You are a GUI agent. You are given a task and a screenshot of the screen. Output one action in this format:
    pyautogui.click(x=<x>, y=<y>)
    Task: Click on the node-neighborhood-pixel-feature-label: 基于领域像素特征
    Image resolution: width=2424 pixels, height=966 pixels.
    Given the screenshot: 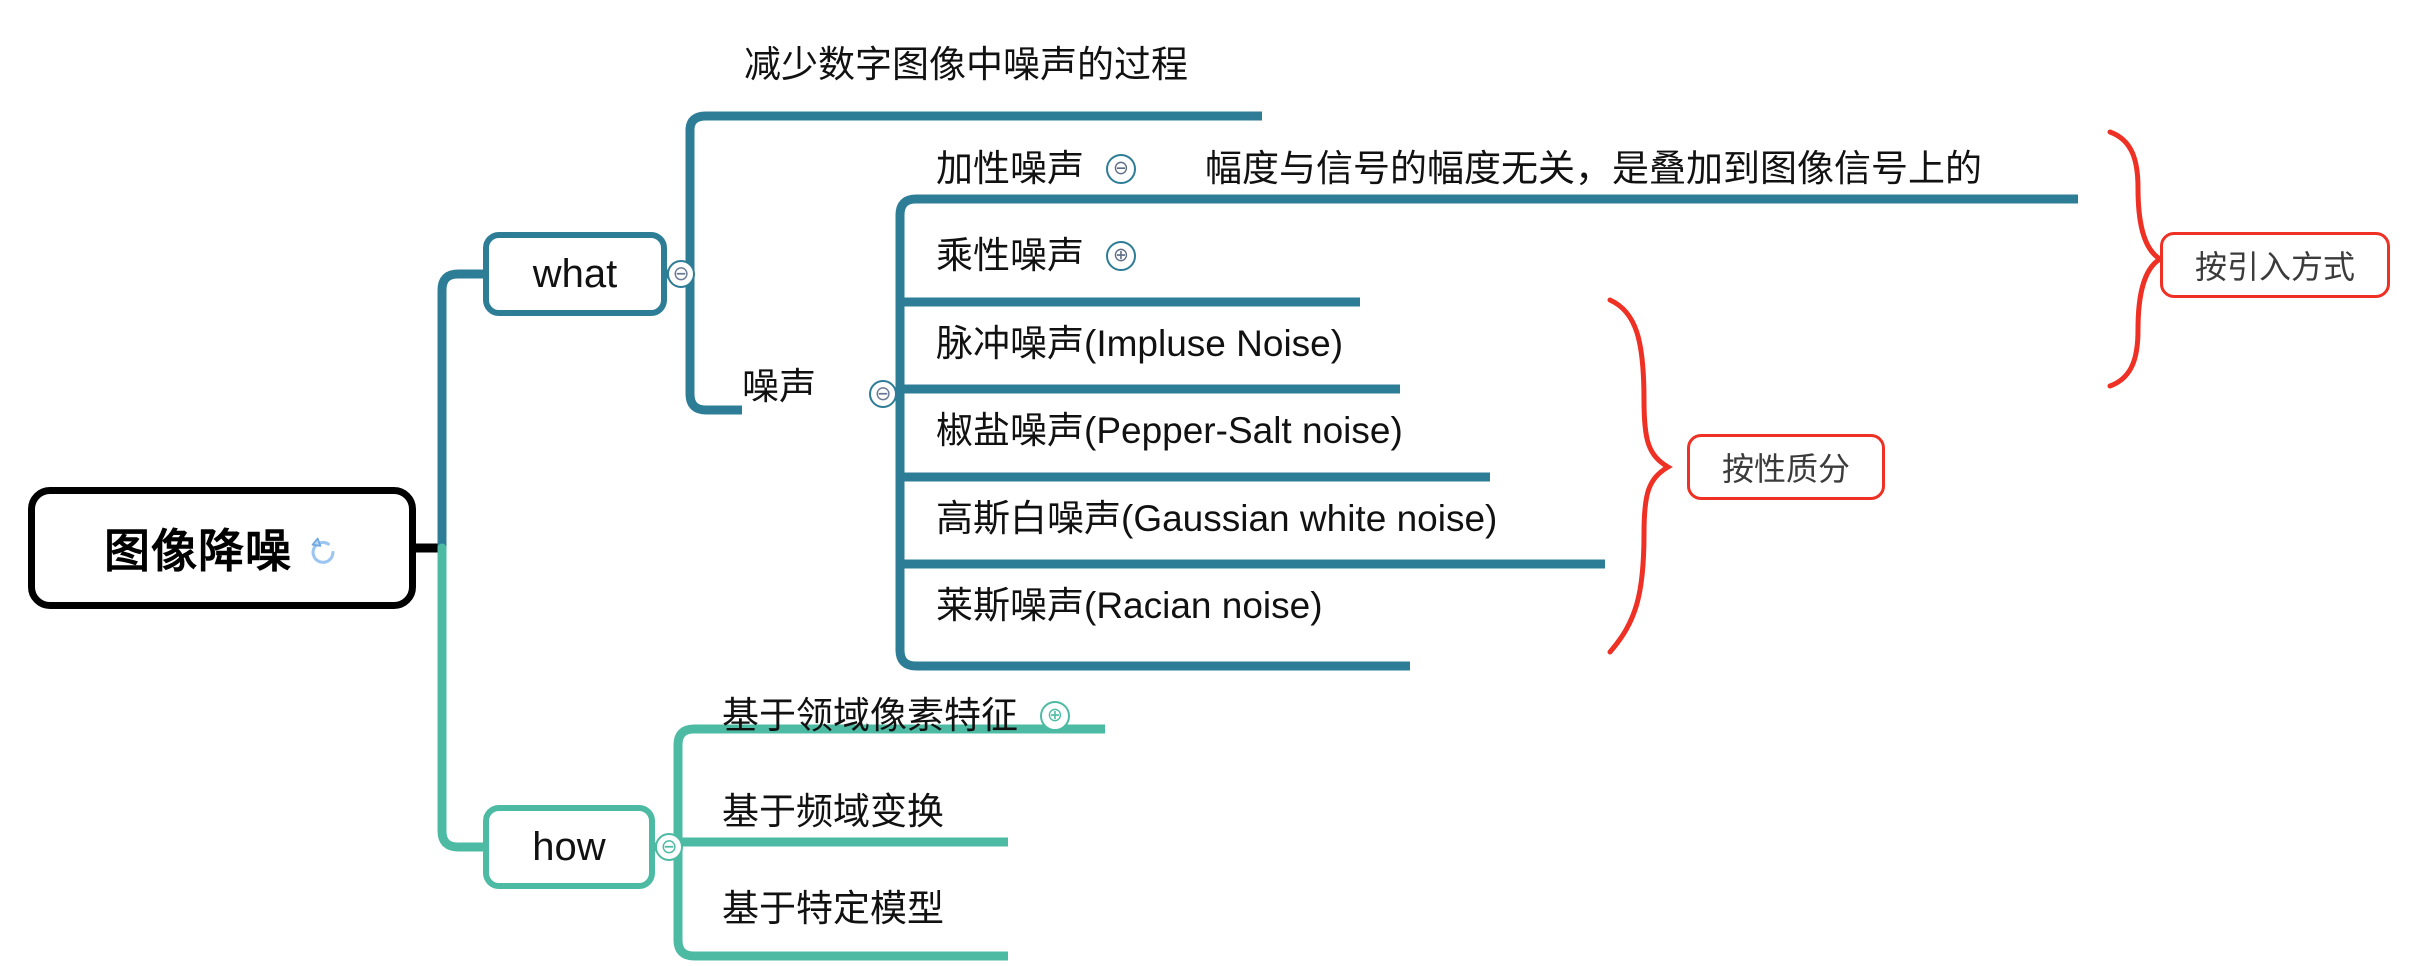 What is the action you would take?
    pyautogui.click(x=870, y=715)
    